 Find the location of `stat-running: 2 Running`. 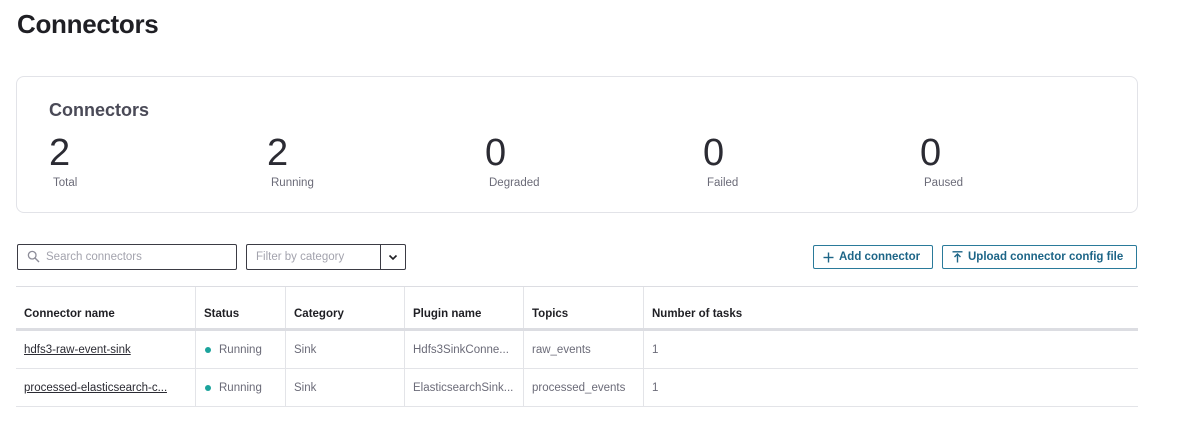

stat-running: 2 Running is located at coordinates (367, 160).